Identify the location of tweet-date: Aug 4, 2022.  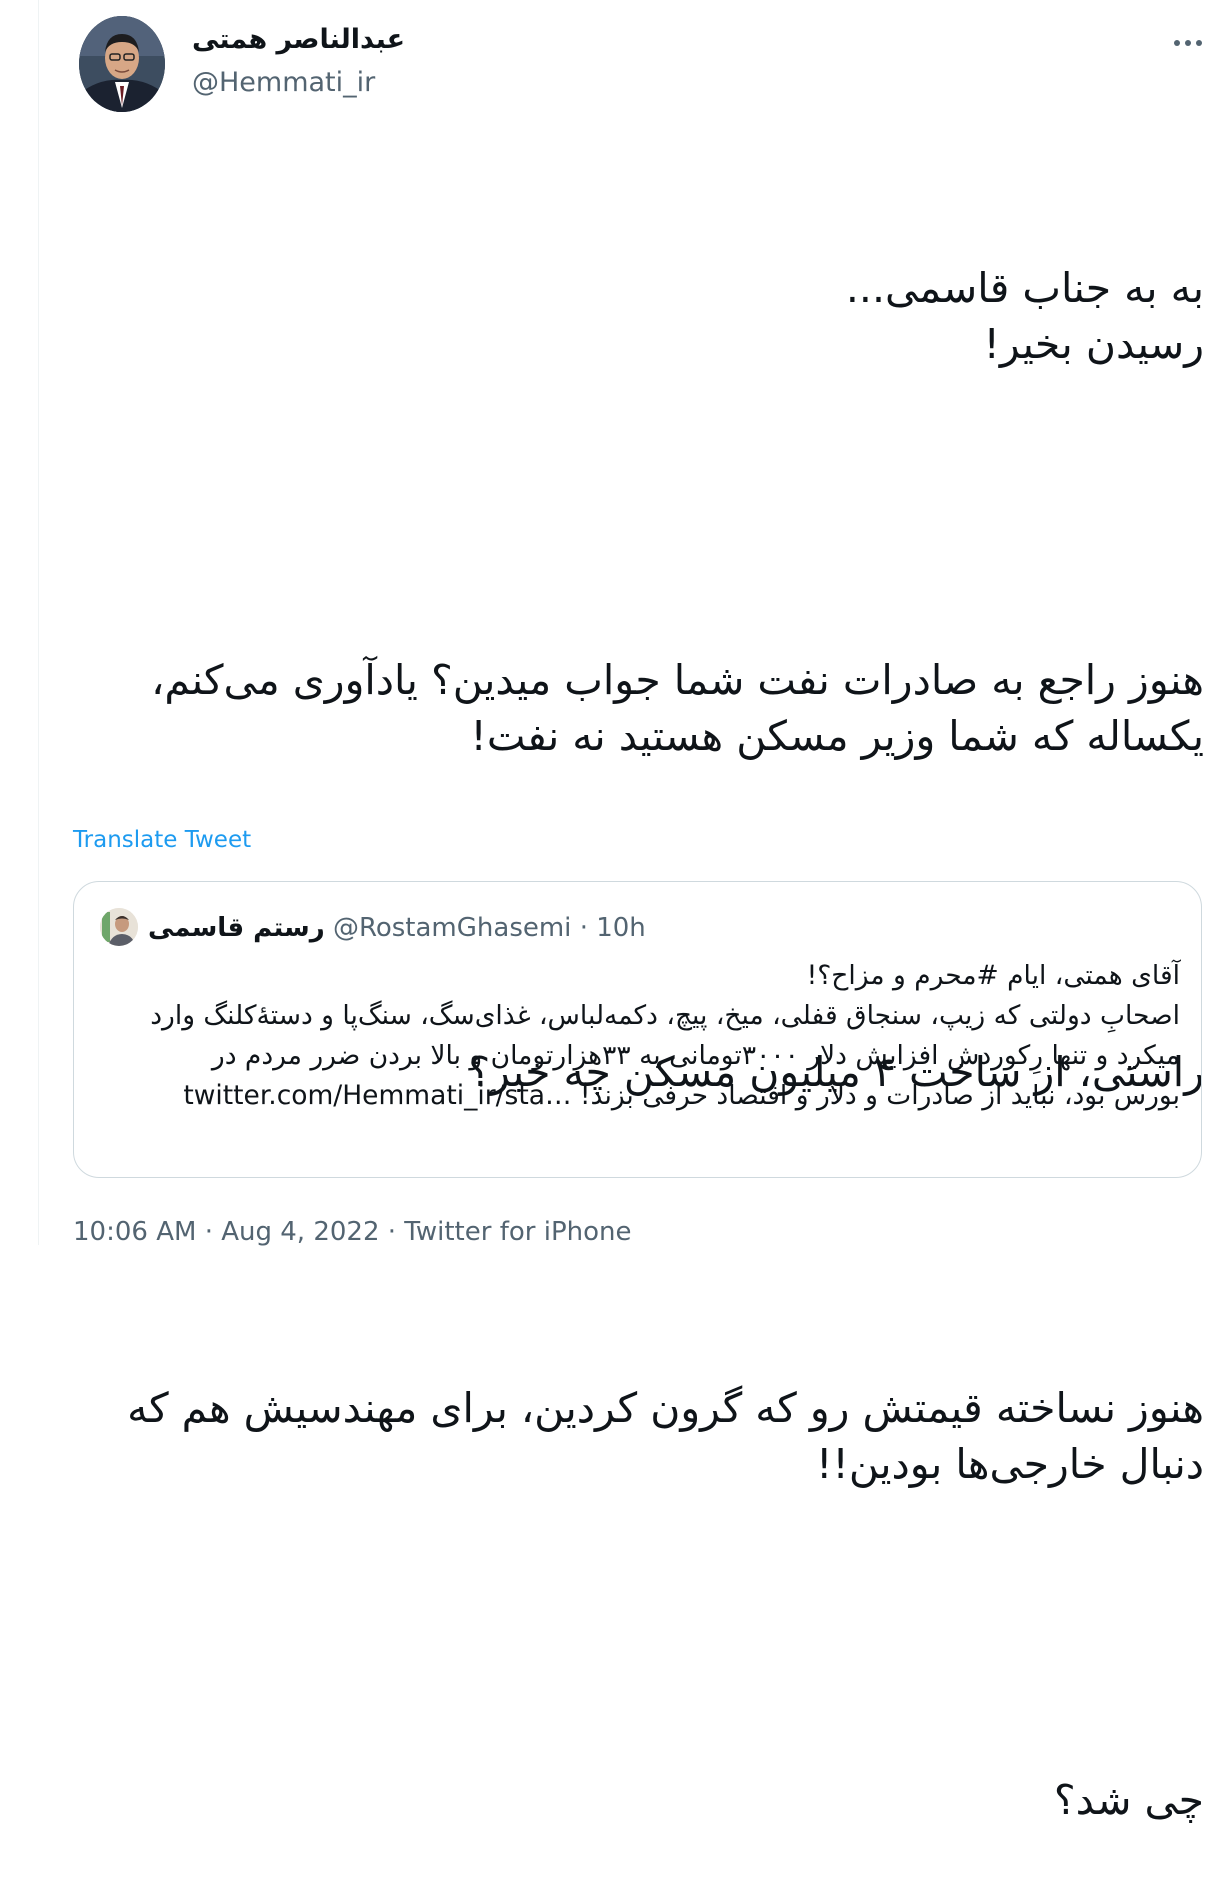
(300, 1232).